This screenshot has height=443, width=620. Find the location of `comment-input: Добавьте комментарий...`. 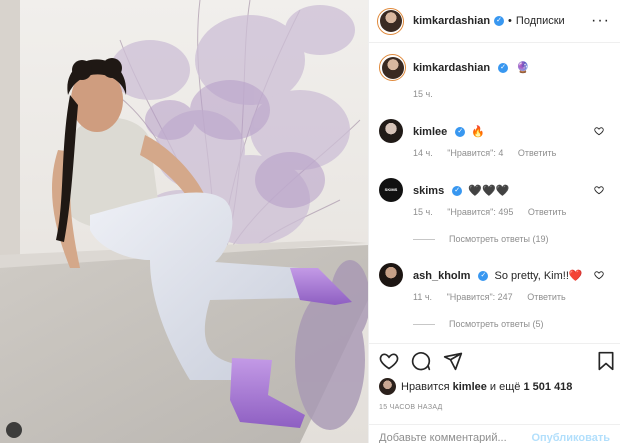

comment-input: Добавьте комментарий... is located at coordinates (455, 437).